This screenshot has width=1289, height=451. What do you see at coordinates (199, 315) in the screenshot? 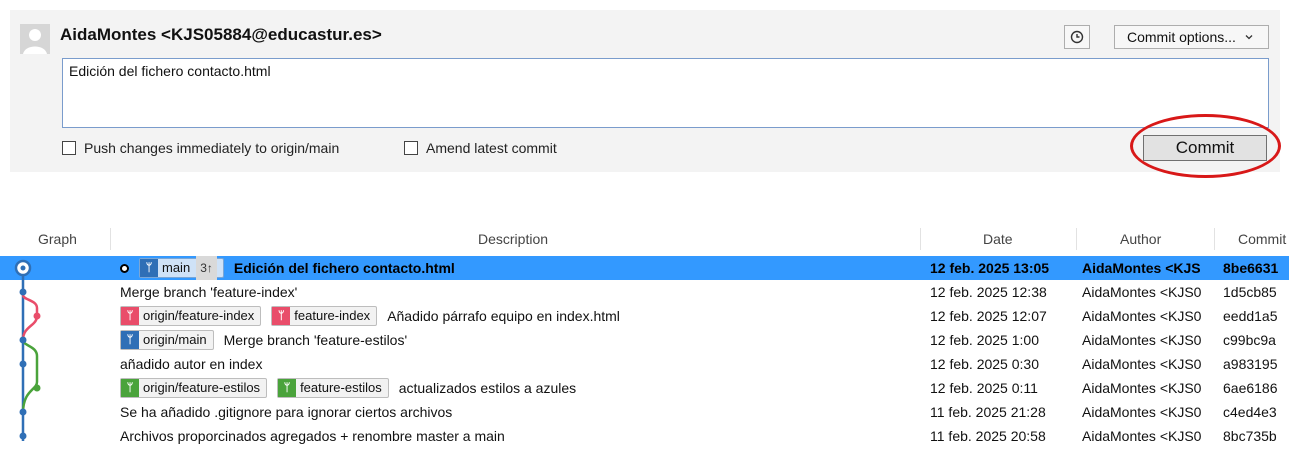
I see `branch-tag-label: origin/feature-index` at bounding box center [199, 315].